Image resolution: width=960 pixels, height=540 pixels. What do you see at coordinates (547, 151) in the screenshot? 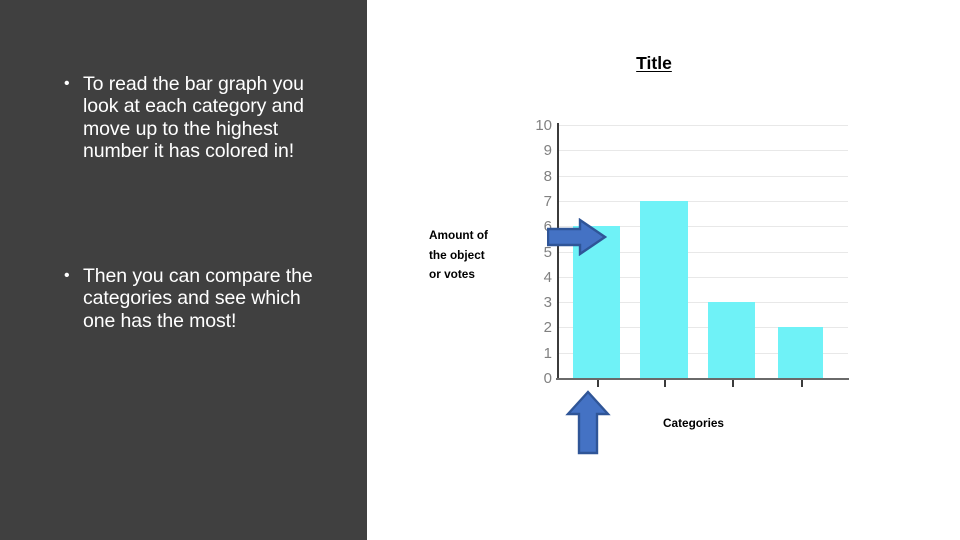
I see `y-tick-label: 9` at bounding box center [547, 151].